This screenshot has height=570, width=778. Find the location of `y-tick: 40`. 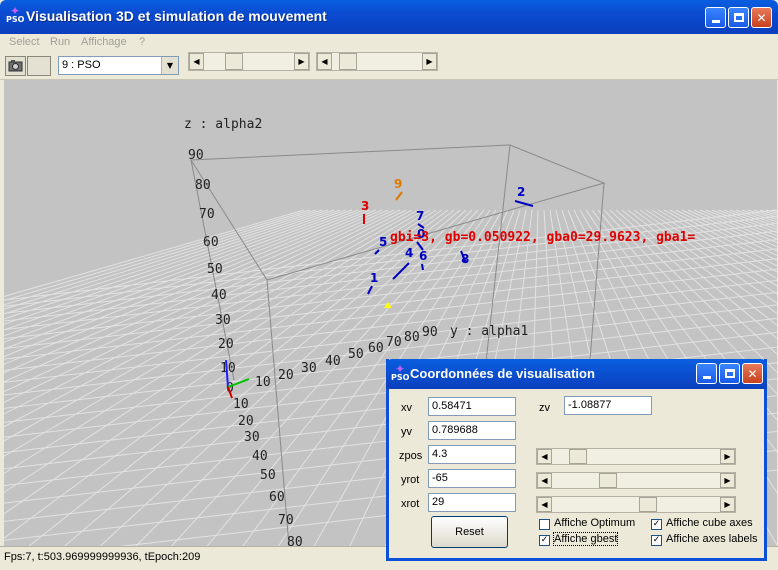

y-tick: 40 is located at coordinates (333, 361).